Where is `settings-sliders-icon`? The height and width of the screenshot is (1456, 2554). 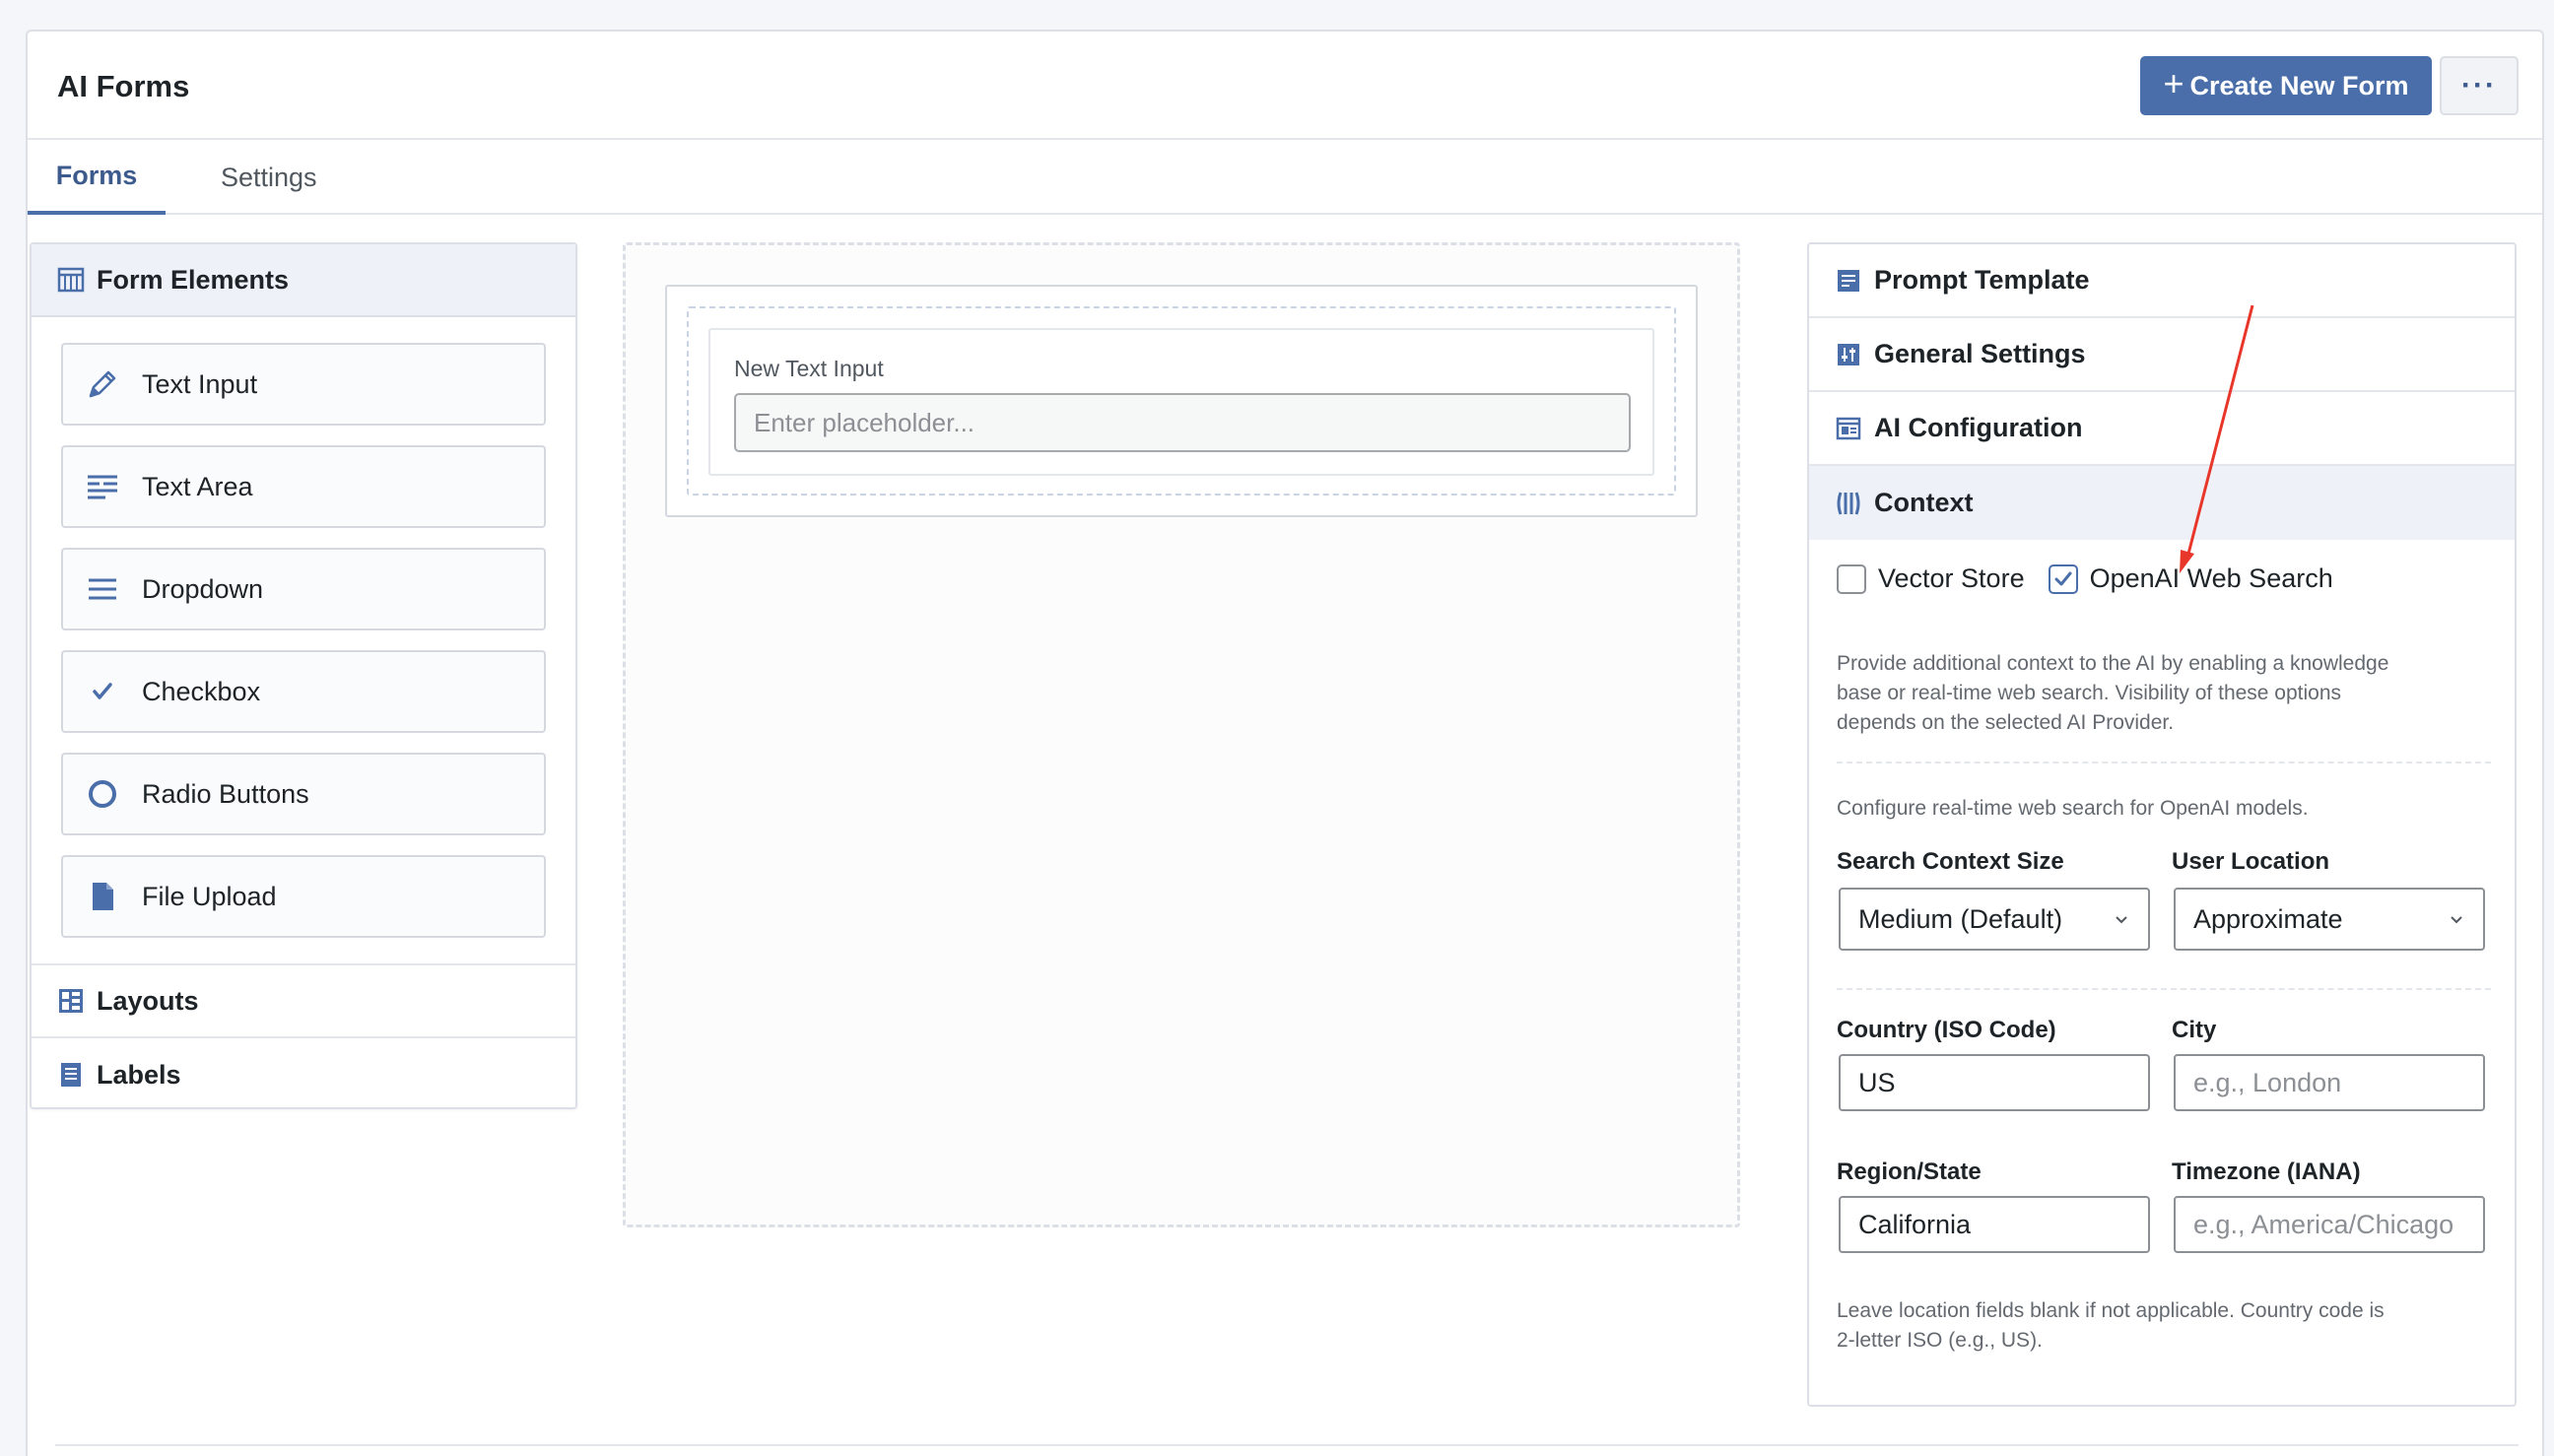 settings-sliders-icon is located at coordinates (1848, 354).